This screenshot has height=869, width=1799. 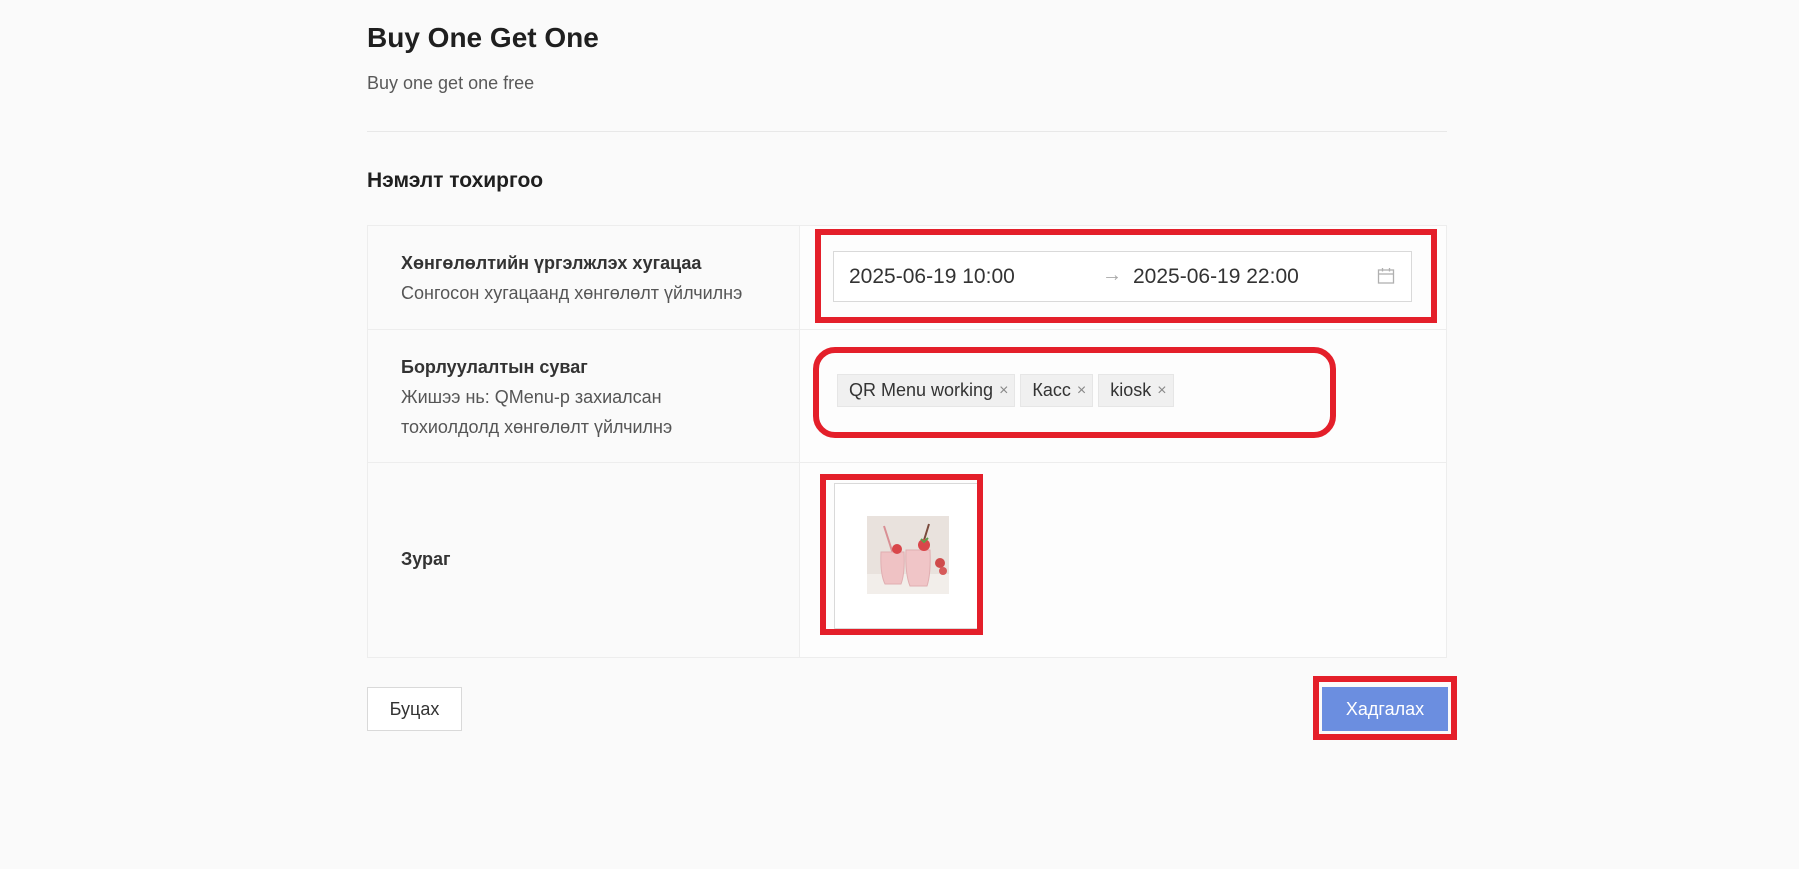 What do you see at coordinates (551, 263) in the screenshot?
I see `period-label: Хөнгөлөлтийн үргэлжлэх хугацаа` at bounding box center [551, 263].